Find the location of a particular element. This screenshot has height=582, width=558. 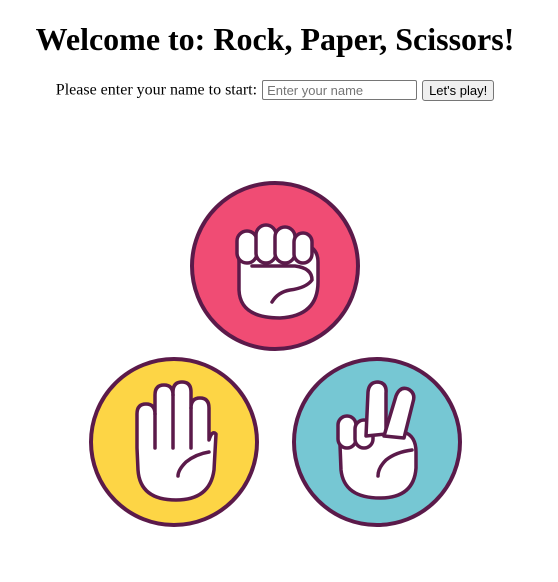

rock-fist-icon is located at coordinates (275, 266).